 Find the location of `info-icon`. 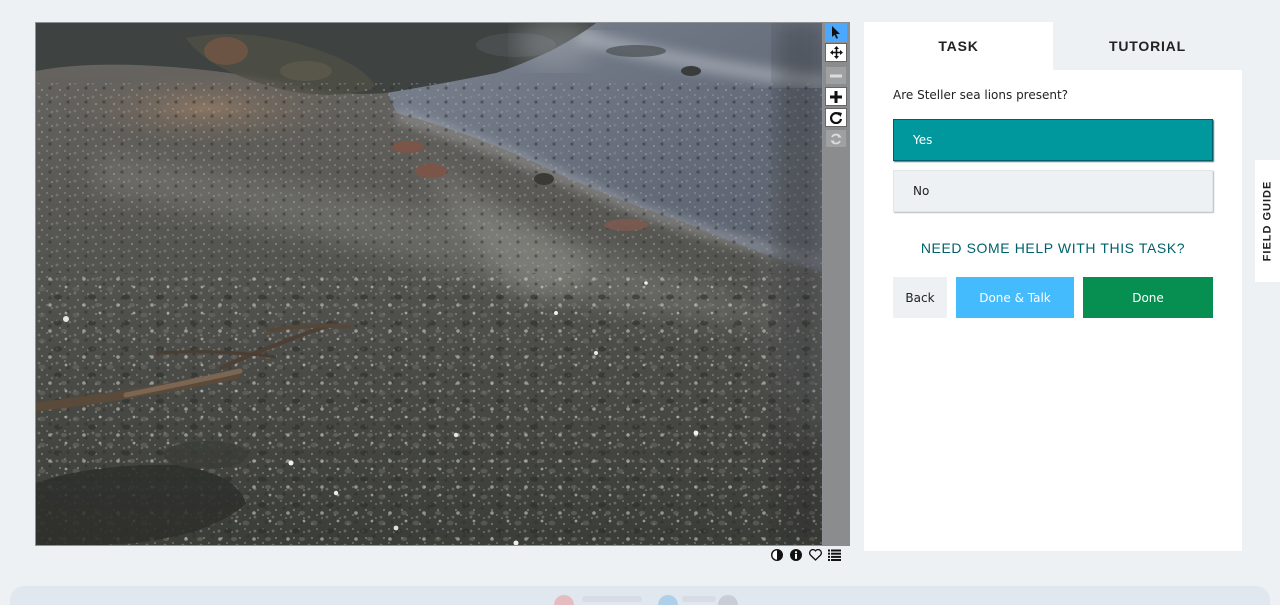

info-icon is located at coordinates (796, 555).